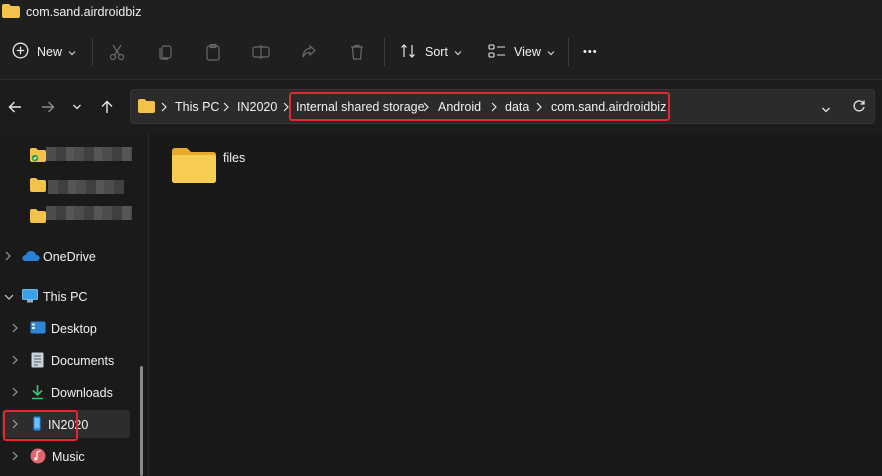  Describe the element at coordinates (859, 107) in the screenshot. I see `refresh-icon` at that location.